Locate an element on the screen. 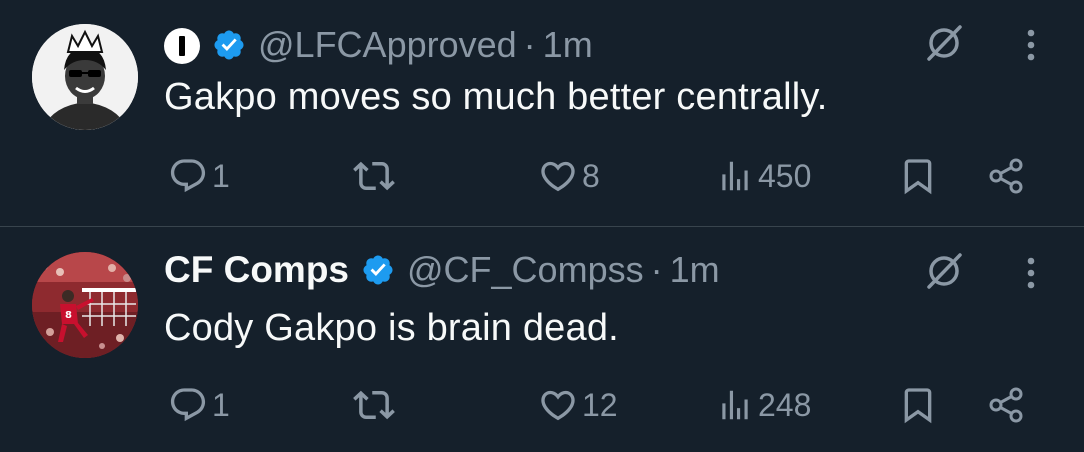 The width and height of the screenshot is (1084, 452). avatar is located at coordinates (85, 77).